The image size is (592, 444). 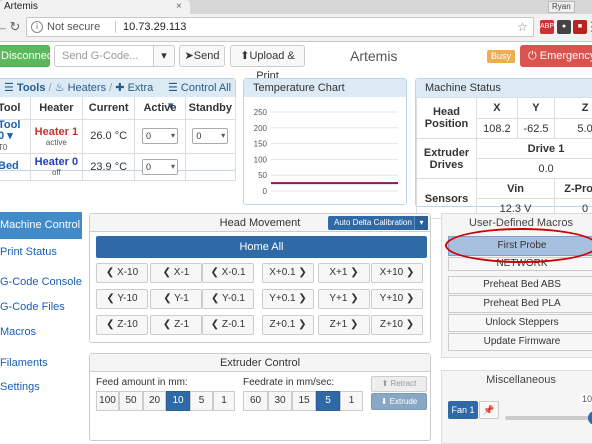 I want to click on fan-1-button: Fan 1, so click(x=463, y=410).